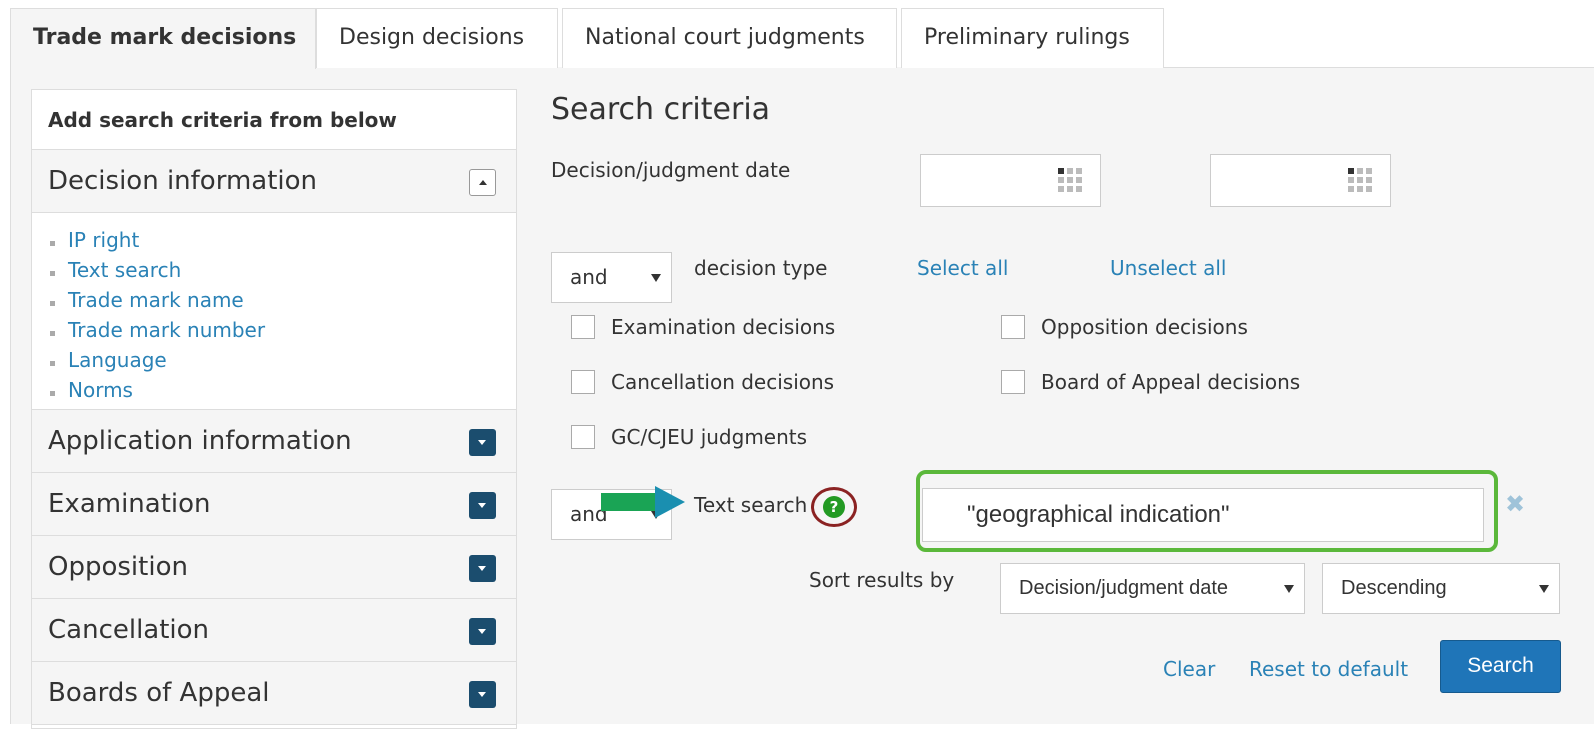 The height and width of the screenshot is (729, 1594). I want to click on decision-type-label: decision type, so click(761, 268).